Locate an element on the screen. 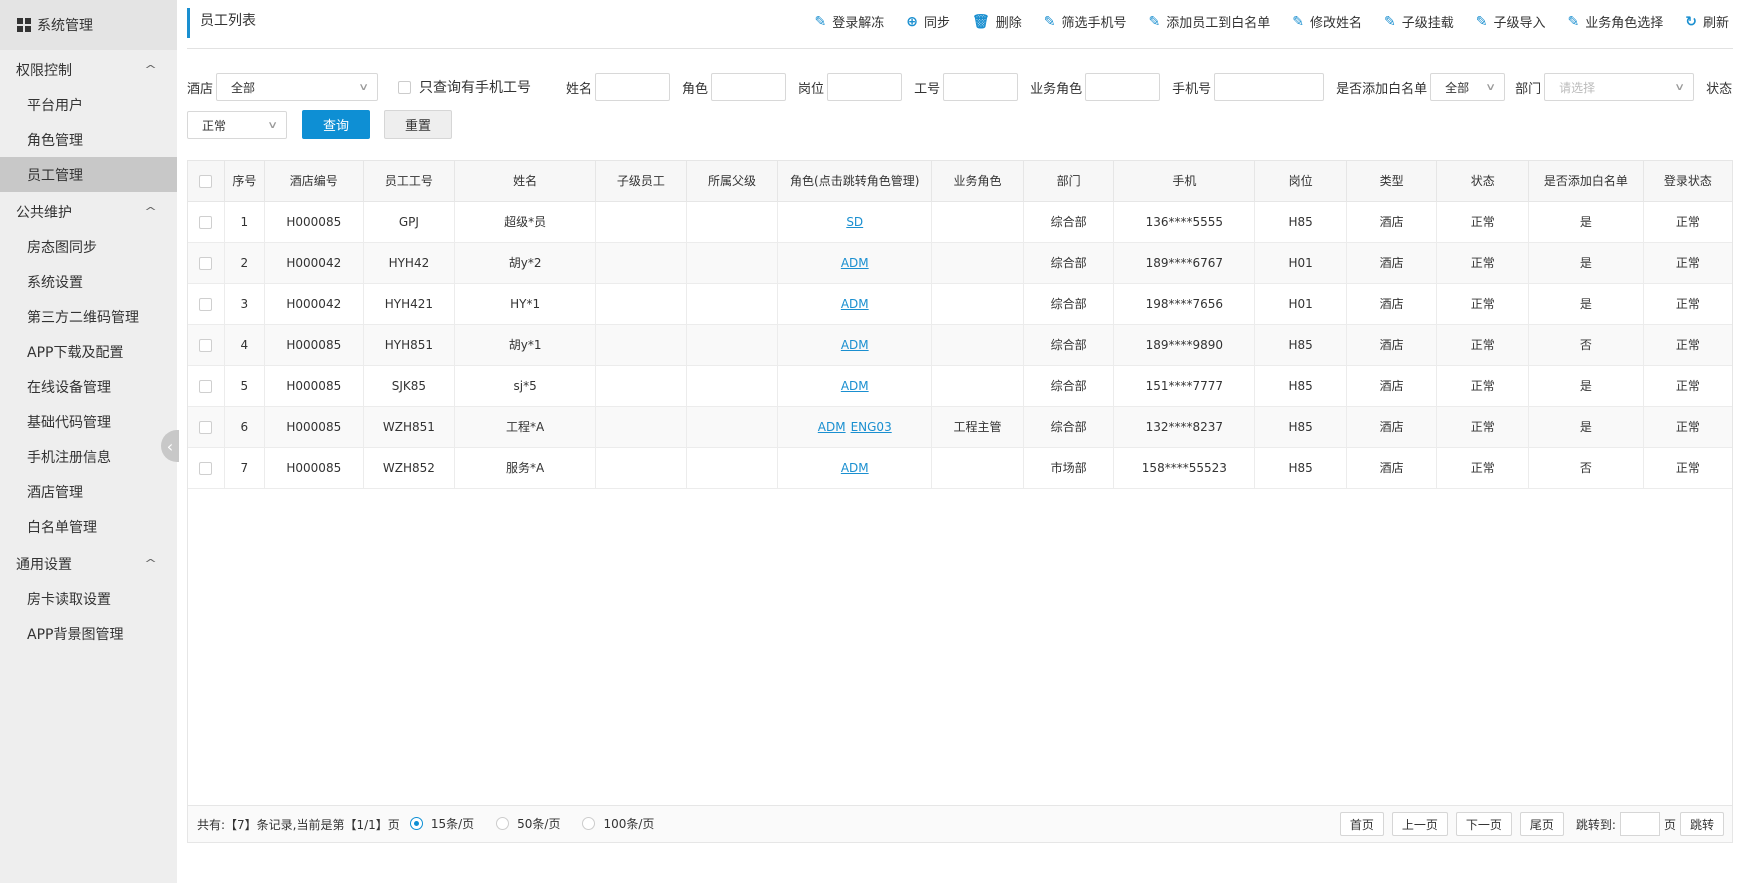 Image resolution: width=1737 pixels, height=883 pixels. sidebar-item: 第三方二维码管理 is located at coordinates (88, 316).